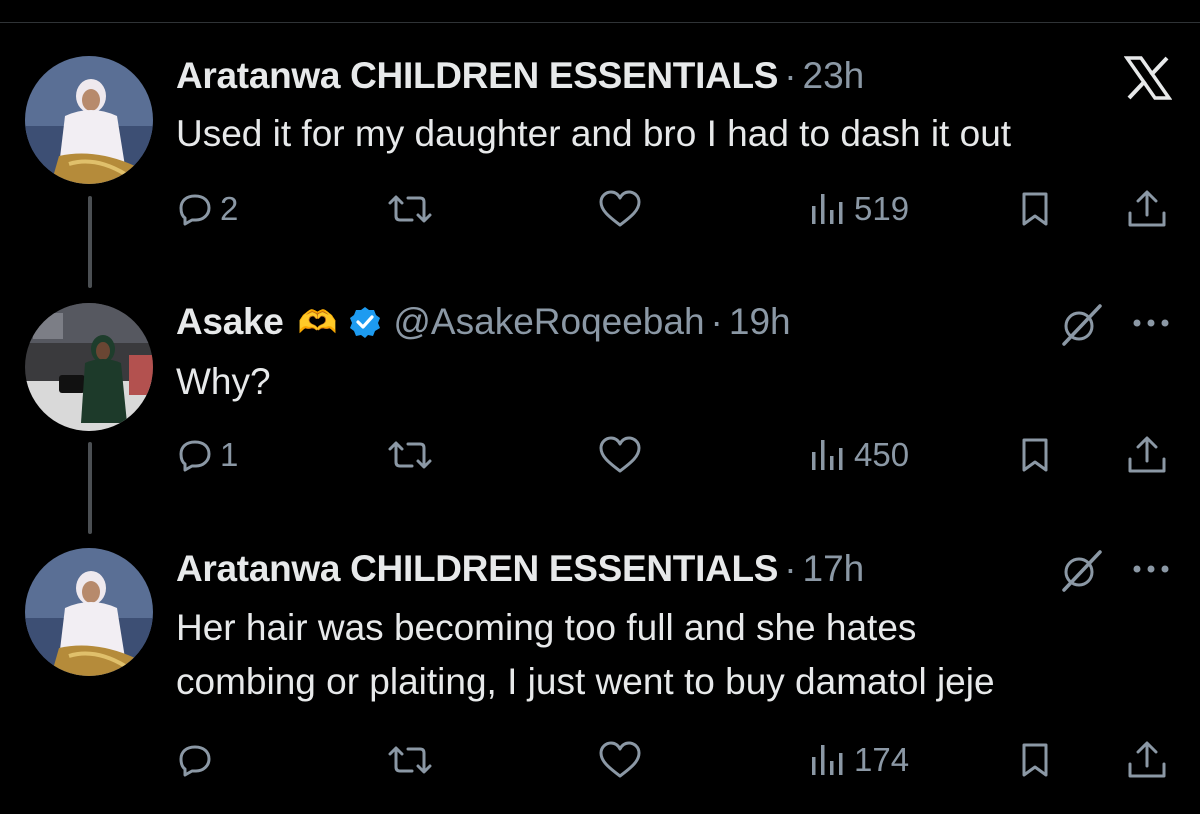  I want to click on reply-button: 2, so click(208, 209).